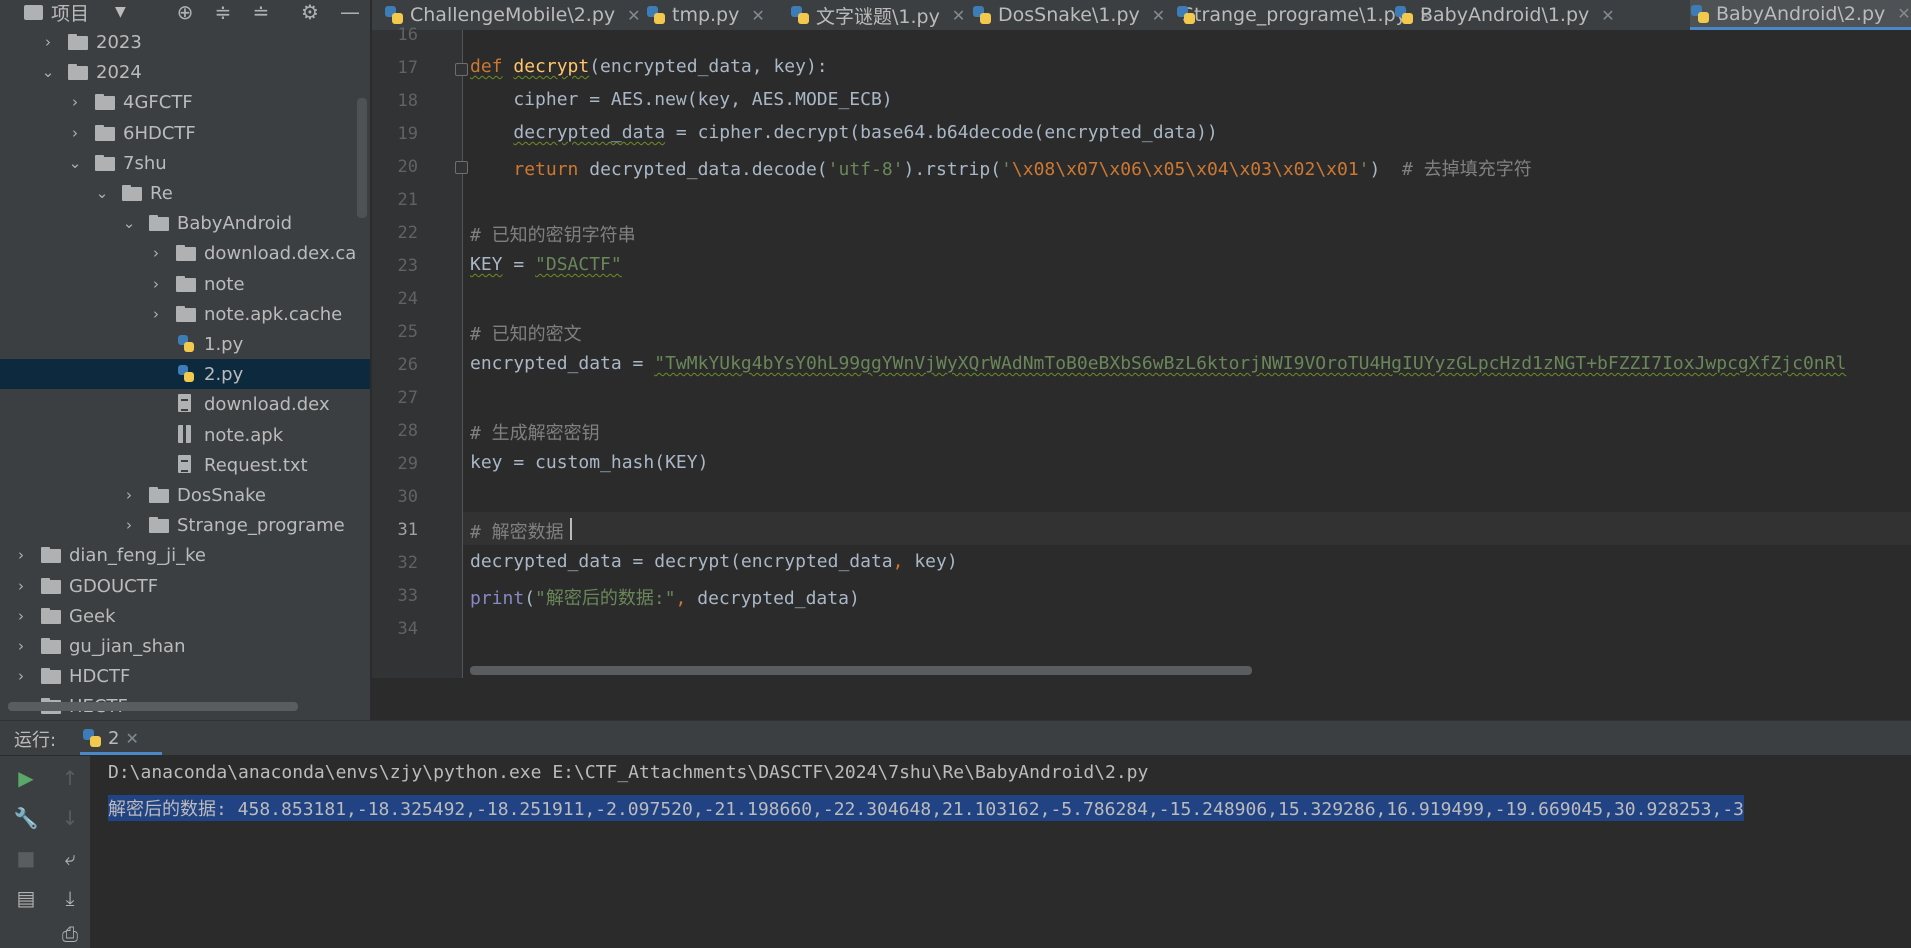 The height and width of the screenshot is (948, 1911). What do you see at coordinates (1074, 15) in the screenshot?
I see `editor-tab: DosSnake\1.py ✕` at bounding box center [1074, 15].